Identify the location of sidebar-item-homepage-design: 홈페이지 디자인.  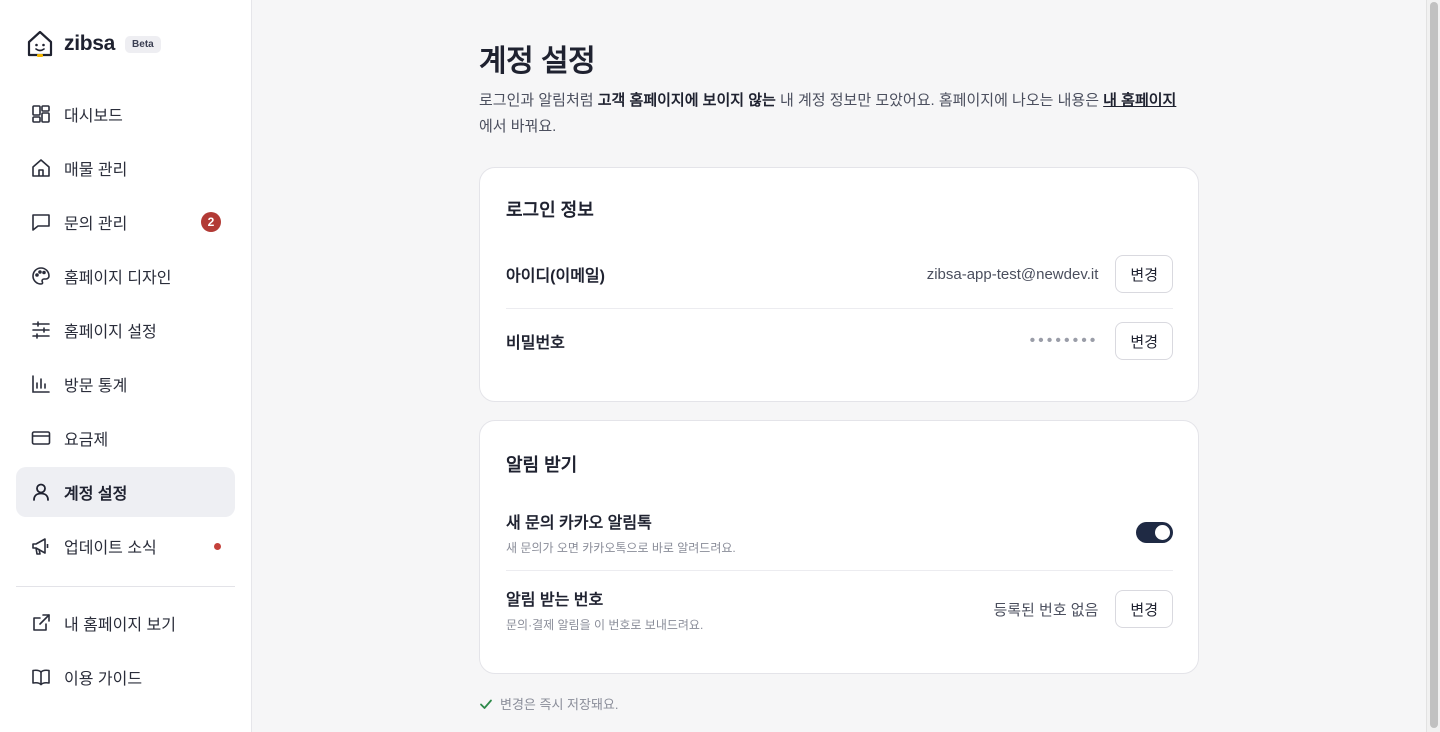
(125, 276).